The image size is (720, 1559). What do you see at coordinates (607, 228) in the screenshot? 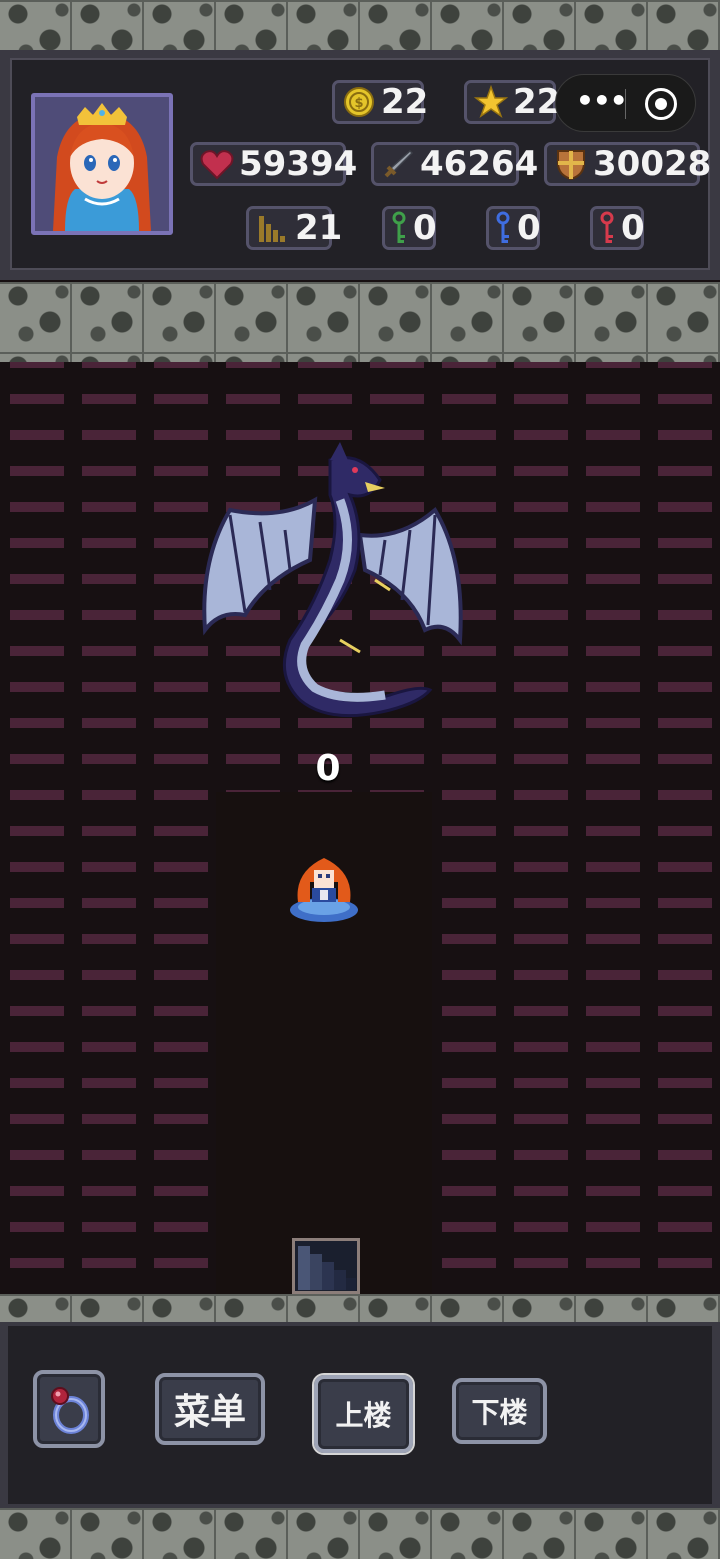
I see `red-key-icon` at bounding box center [607, 228].